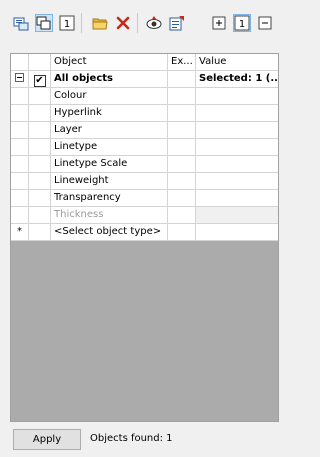  I want to click on grid-header-row: Object Ex... Value, so click(144, 62).